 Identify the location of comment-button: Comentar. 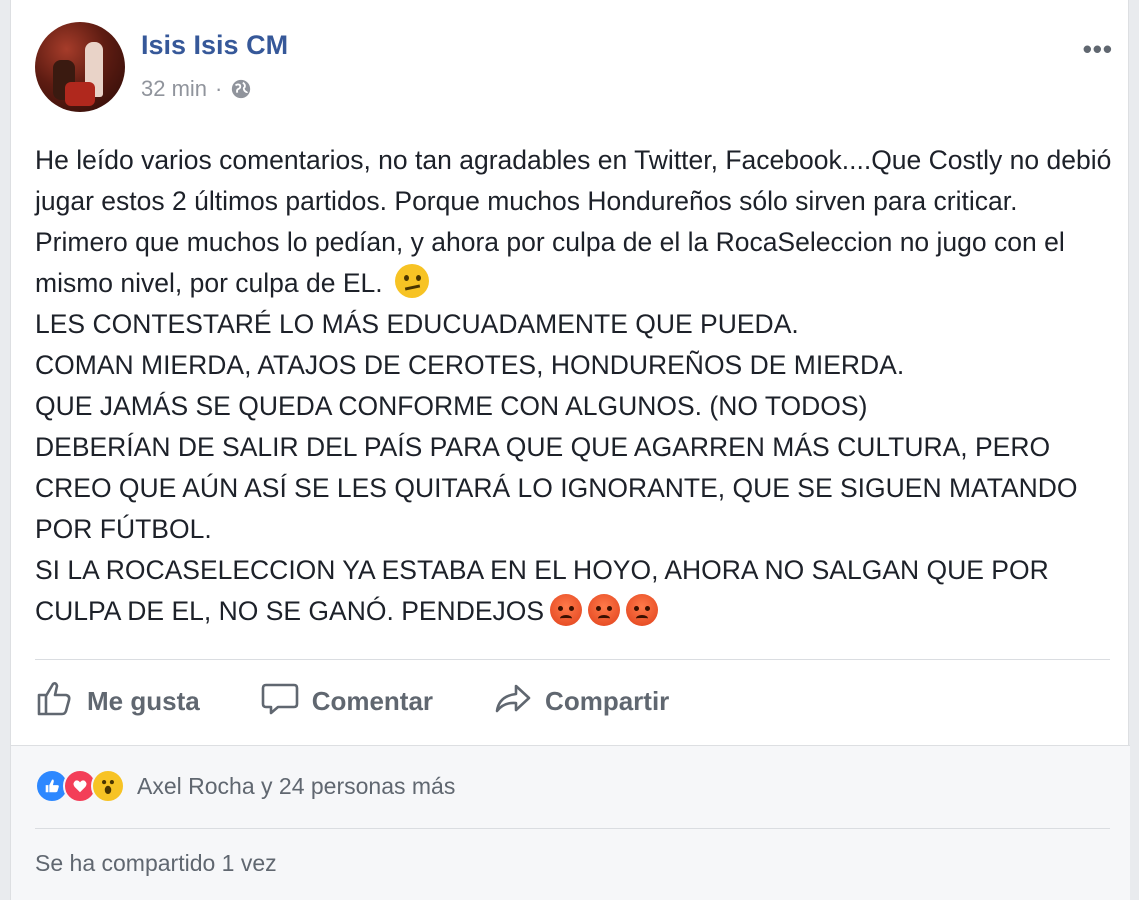
(346, 701).